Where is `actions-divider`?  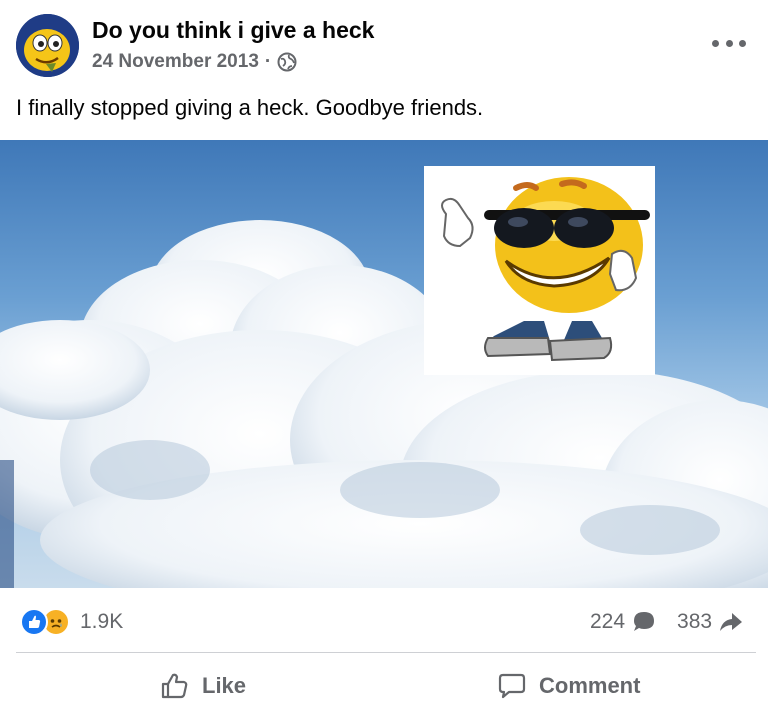
actions-divider is located at coordinates (386, 652).